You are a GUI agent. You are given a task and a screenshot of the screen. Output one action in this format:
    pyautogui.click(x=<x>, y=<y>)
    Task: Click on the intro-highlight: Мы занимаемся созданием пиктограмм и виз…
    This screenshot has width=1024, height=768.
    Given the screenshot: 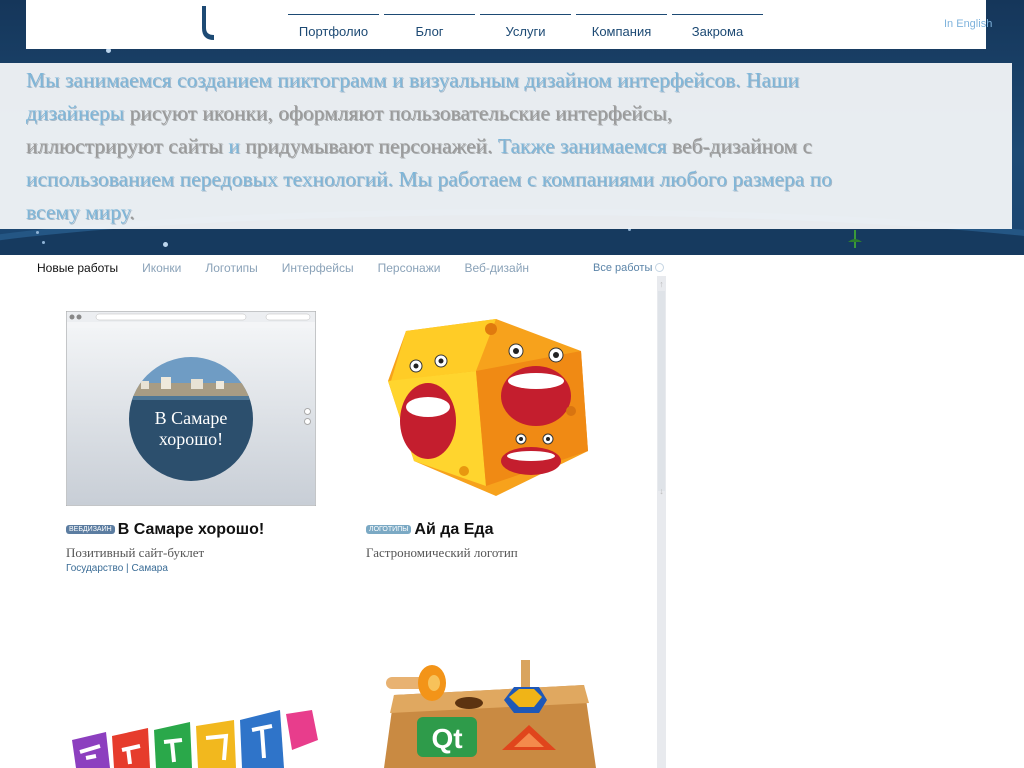 What is the action you would take?
    pyautogui.click(x=413, y=80)
    